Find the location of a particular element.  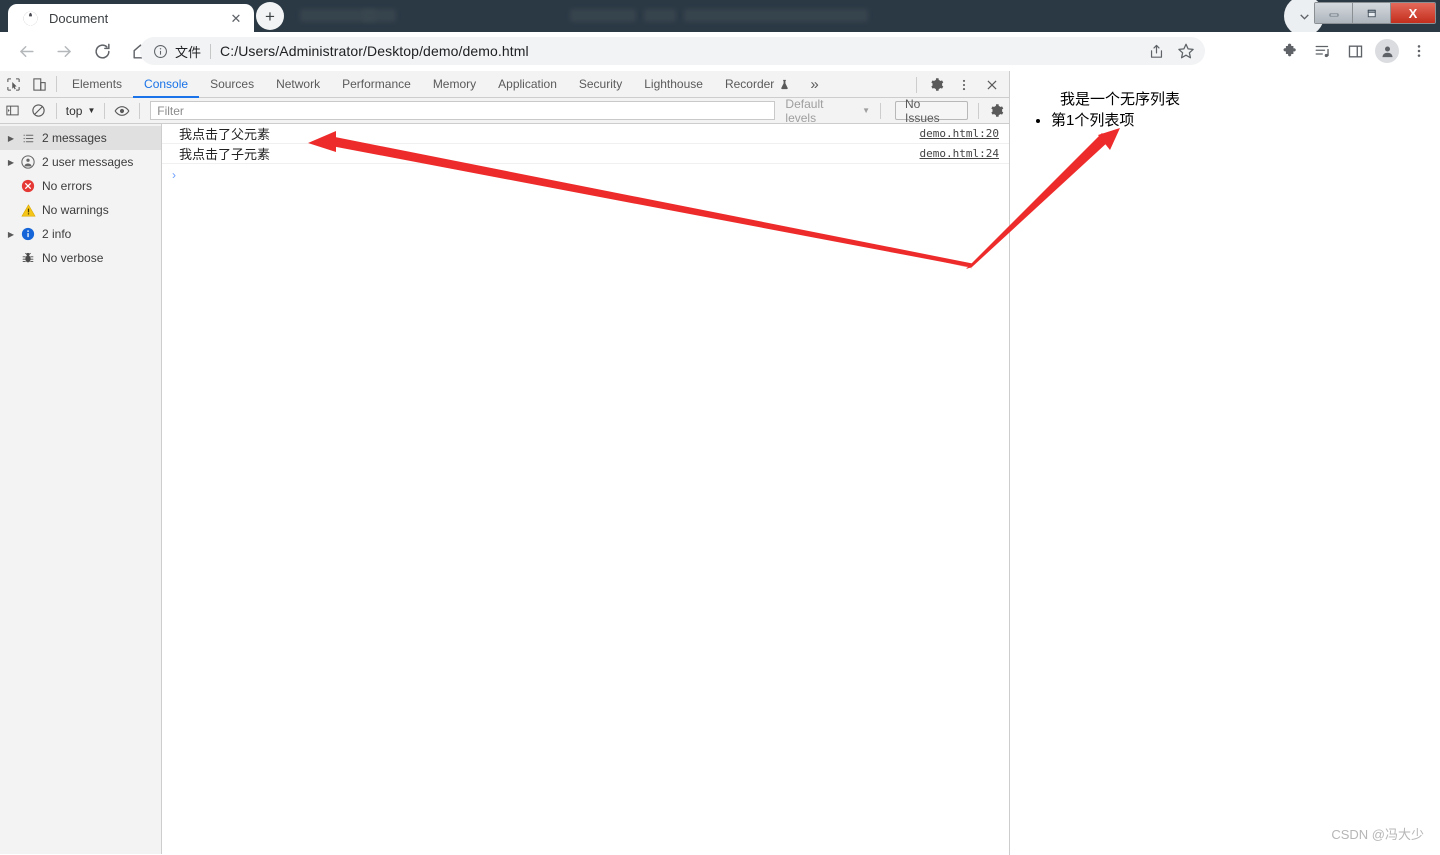

console-message-row: 我点击了父元素 demo.html:20 is located at coordinates (585, 134).